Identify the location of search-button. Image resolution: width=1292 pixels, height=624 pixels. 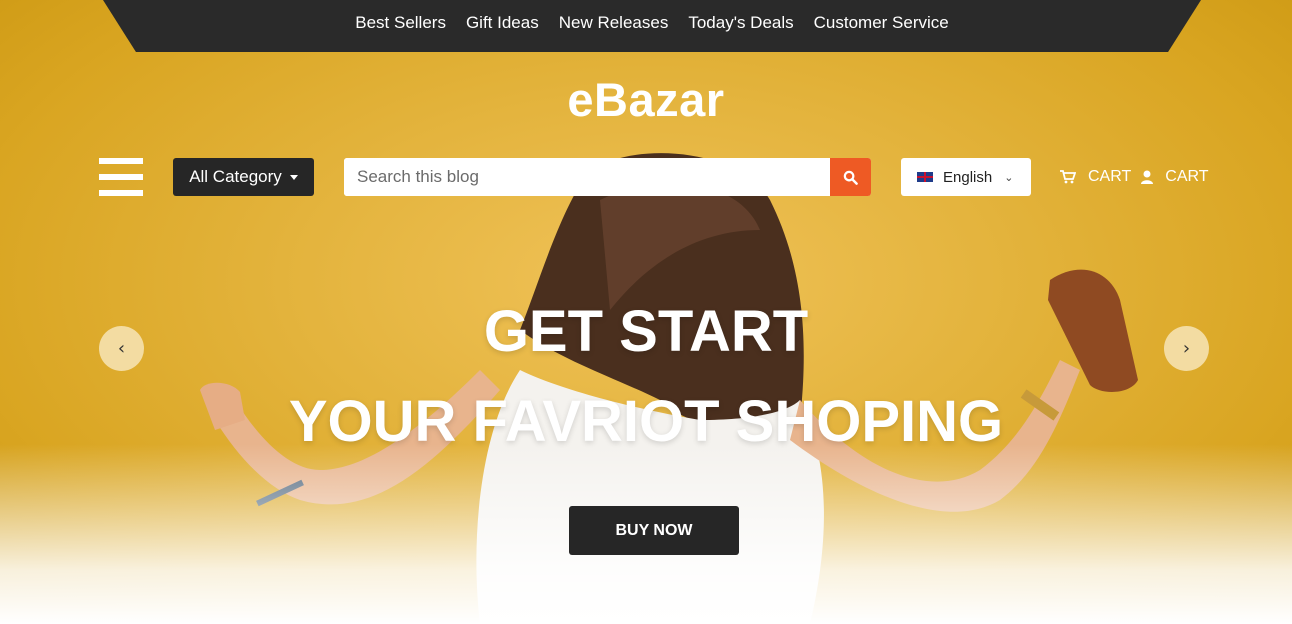
(850, 177).